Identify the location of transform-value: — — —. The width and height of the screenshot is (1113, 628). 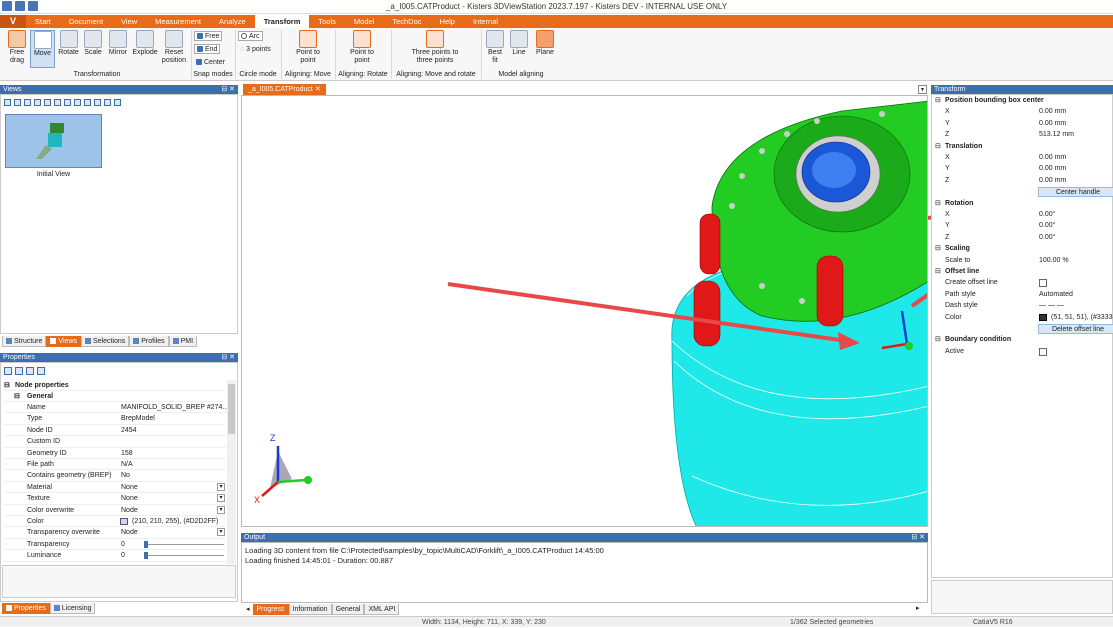
(1051, 305).